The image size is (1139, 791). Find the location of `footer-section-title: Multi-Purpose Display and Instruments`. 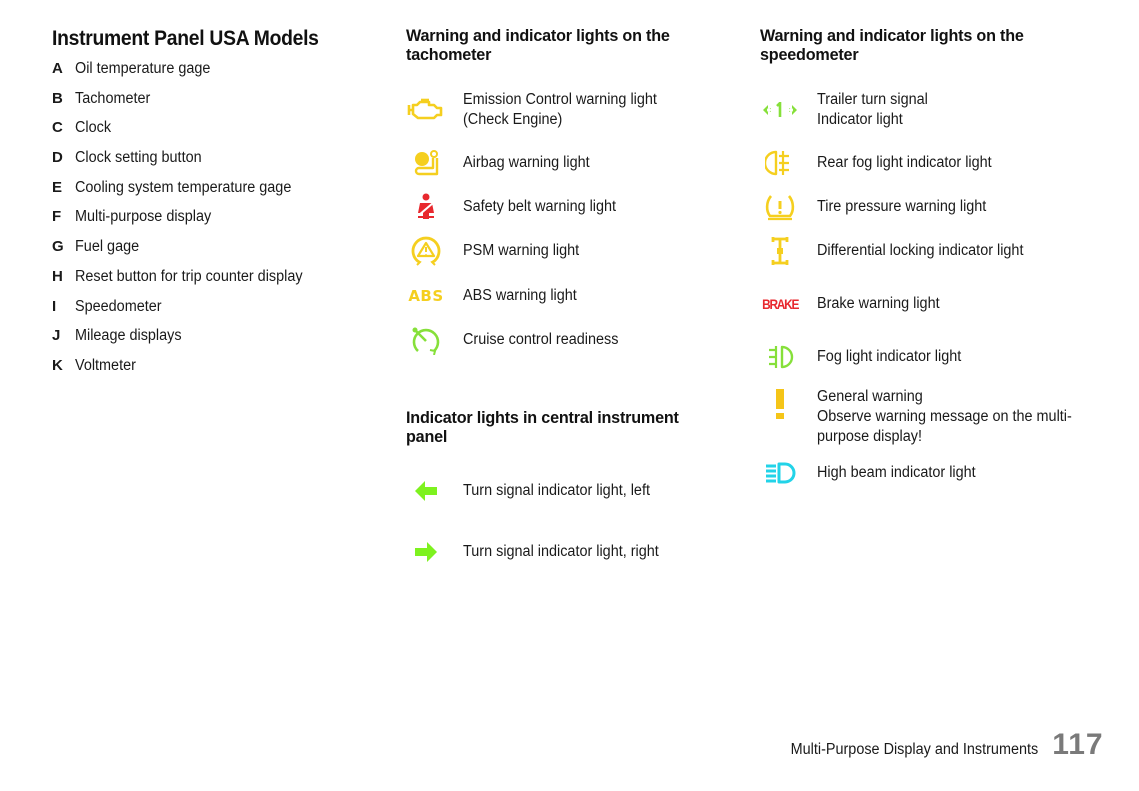

footer-section-title: Multi-Purpose Display and Instruments is located at coordinates (914, 749).